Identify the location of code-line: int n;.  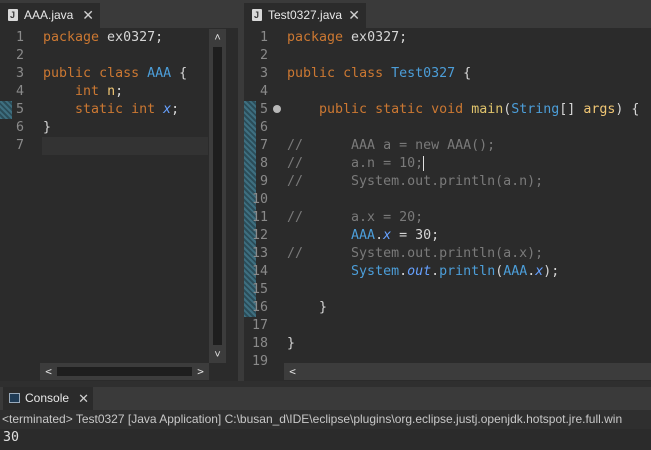
(83, 92).